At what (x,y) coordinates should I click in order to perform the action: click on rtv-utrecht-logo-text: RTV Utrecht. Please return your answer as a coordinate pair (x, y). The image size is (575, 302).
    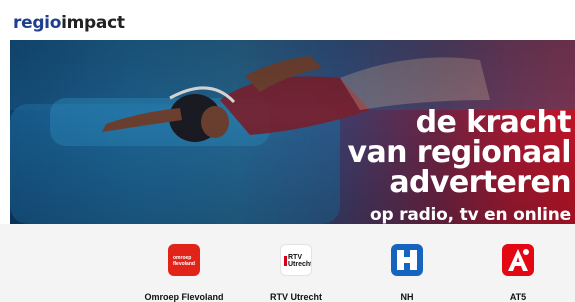
    Looking at the image, I should click on (300, 261).